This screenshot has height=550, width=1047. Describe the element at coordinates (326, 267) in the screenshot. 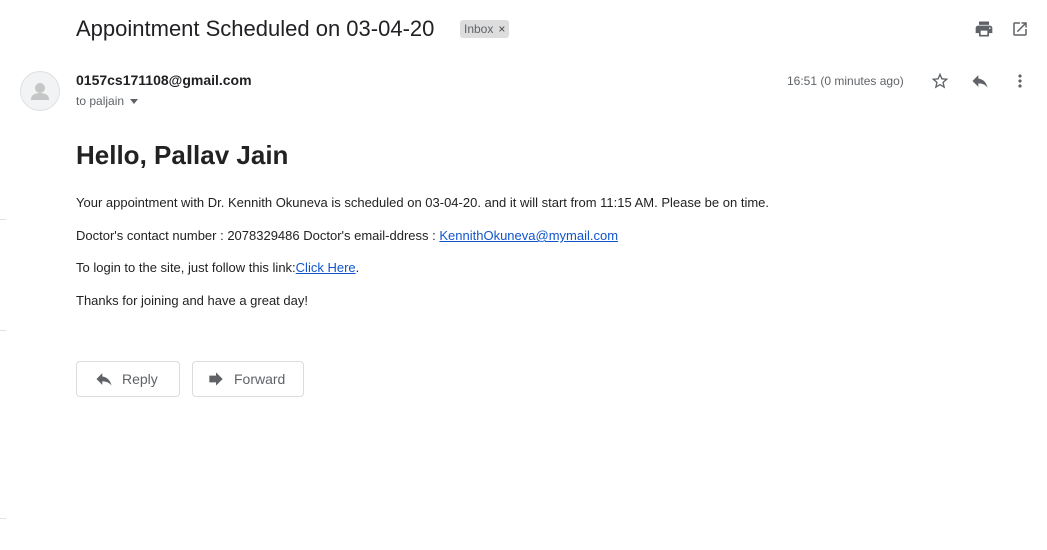

I see `click-here-link: Click Here` at that location.